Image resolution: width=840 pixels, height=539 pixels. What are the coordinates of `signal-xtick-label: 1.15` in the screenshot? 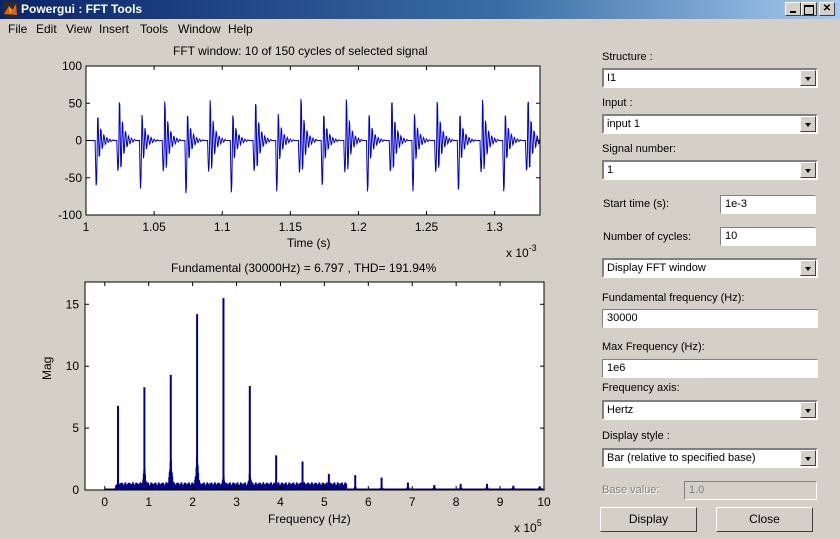 It's located at (291, 227).